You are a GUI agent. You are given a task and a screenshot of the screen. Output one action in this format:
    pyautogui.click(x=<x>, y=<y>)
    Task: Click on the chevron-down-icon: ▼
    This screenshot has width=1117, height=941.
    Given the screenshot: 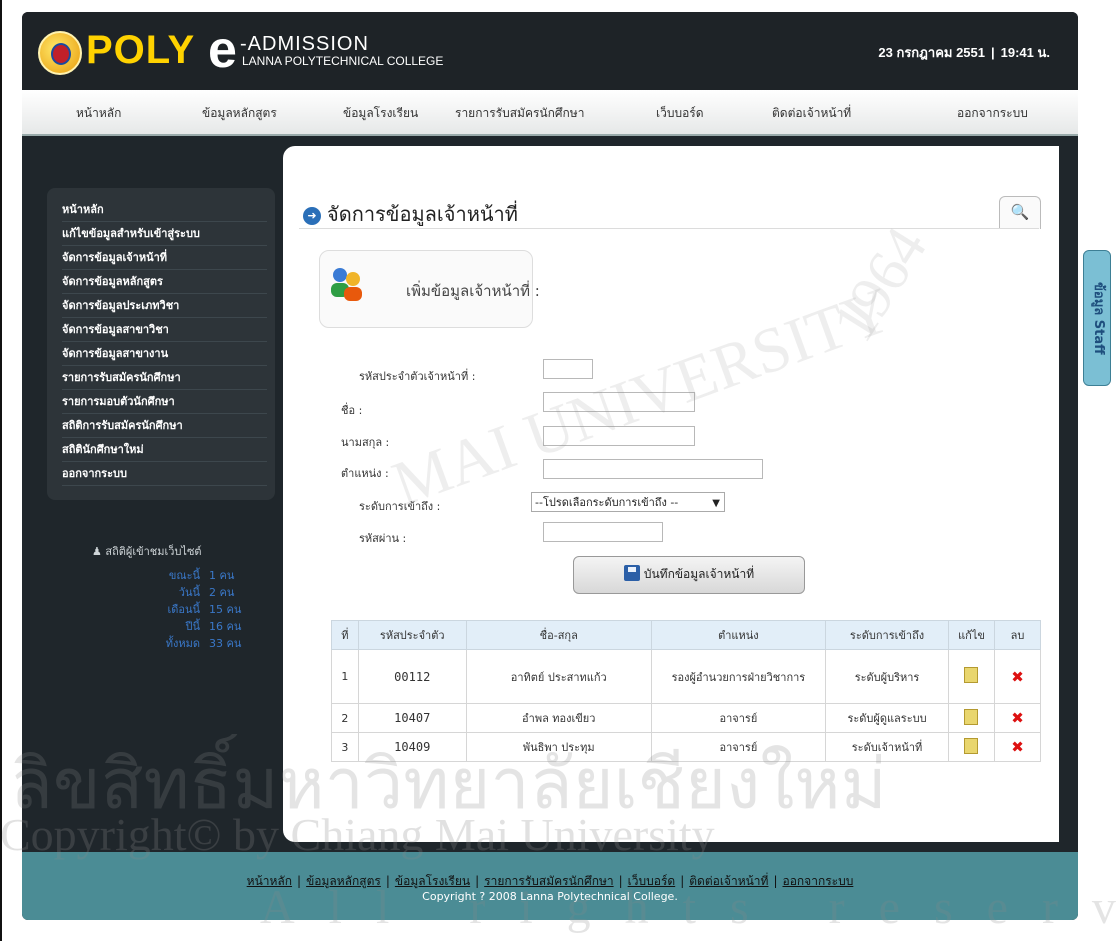 What is the action you would take?
    pyautogui.click(x=716, y=503)
    